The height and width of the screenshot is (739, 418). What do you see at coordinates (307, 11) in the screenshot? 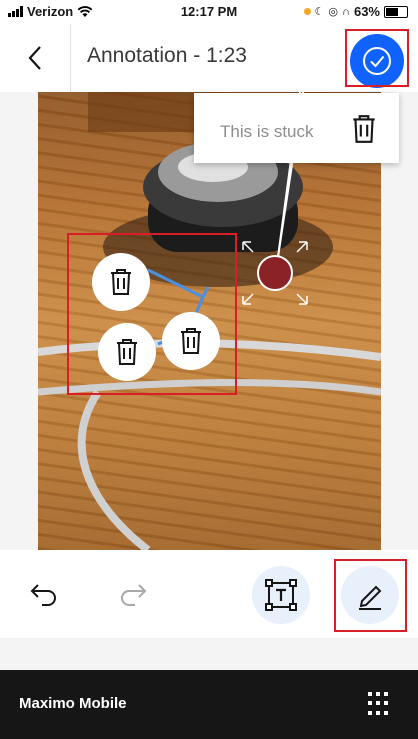
I see `recording-dot-icon` at bounding box center [307, 11].